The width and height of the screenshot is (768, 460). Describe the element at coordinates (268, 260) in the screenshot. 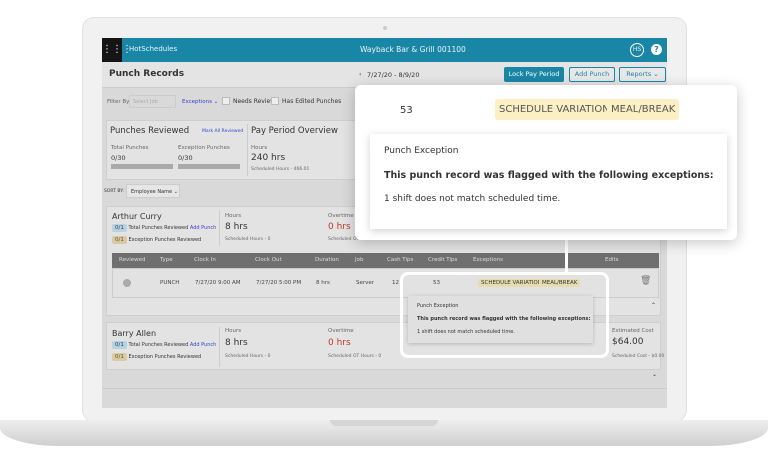

I see `col-clock-out: Clock Out` at that location.